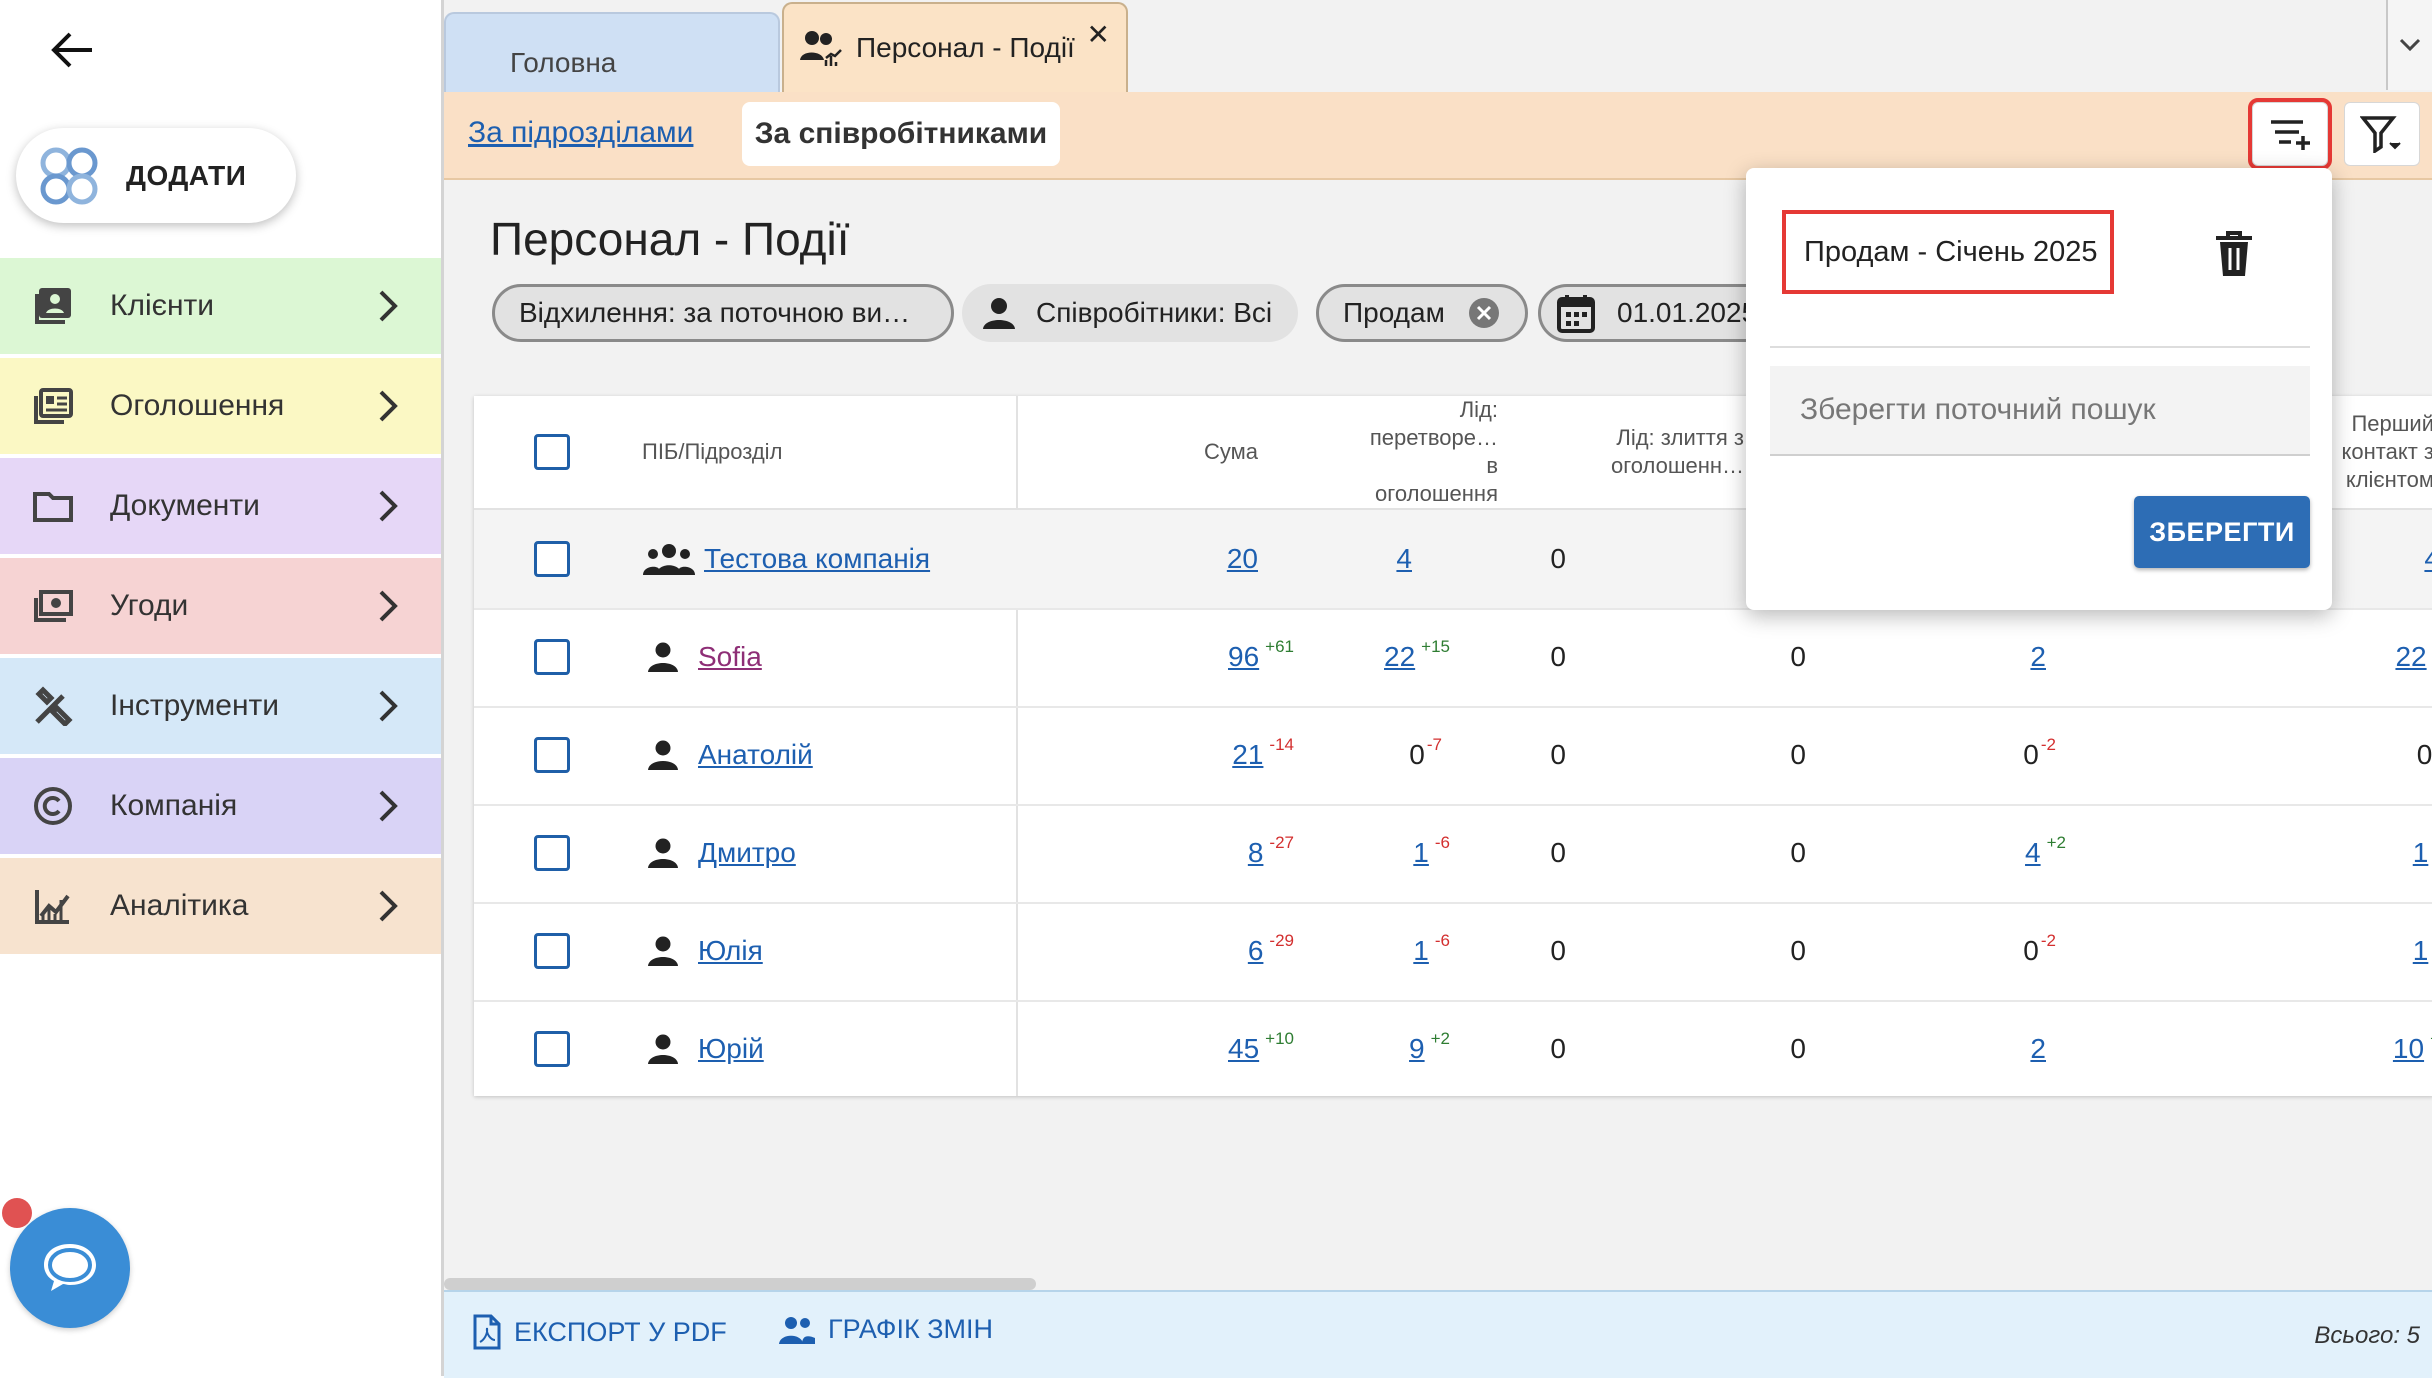 The height and width of the screenshot is (1378, 2432). Describe the element at coordinates (1417, 657) in the screenshot. I see `cell-conversion: 22 +15` at that location.